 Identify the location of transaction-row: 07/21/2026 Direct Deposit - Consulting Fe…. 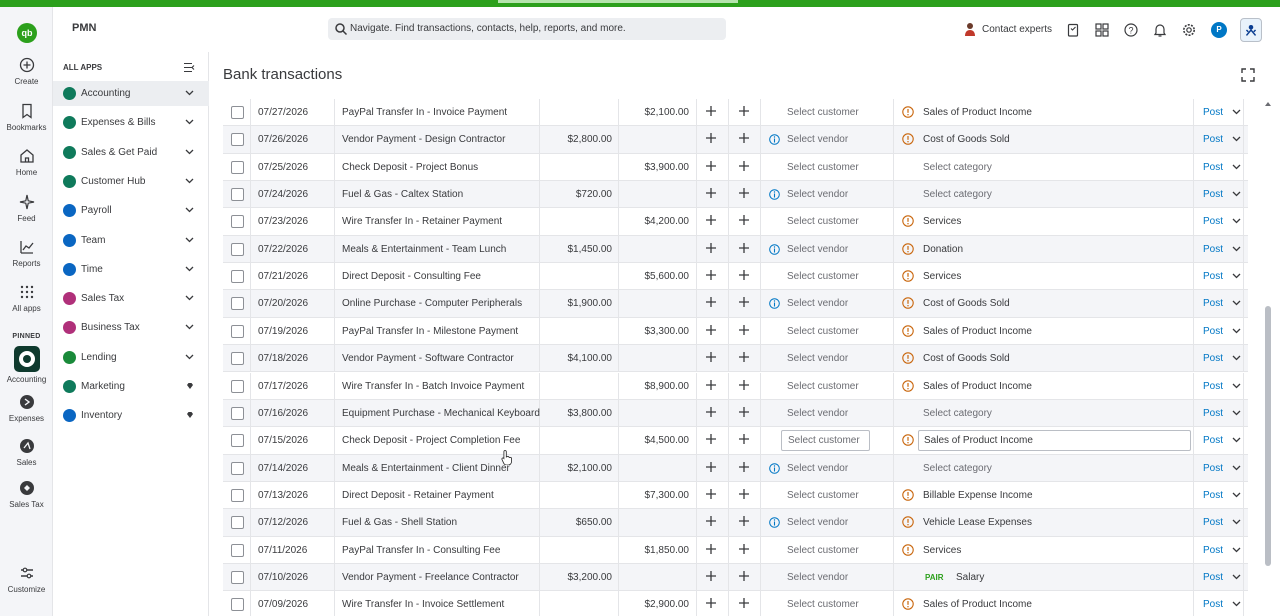
(735, 277).